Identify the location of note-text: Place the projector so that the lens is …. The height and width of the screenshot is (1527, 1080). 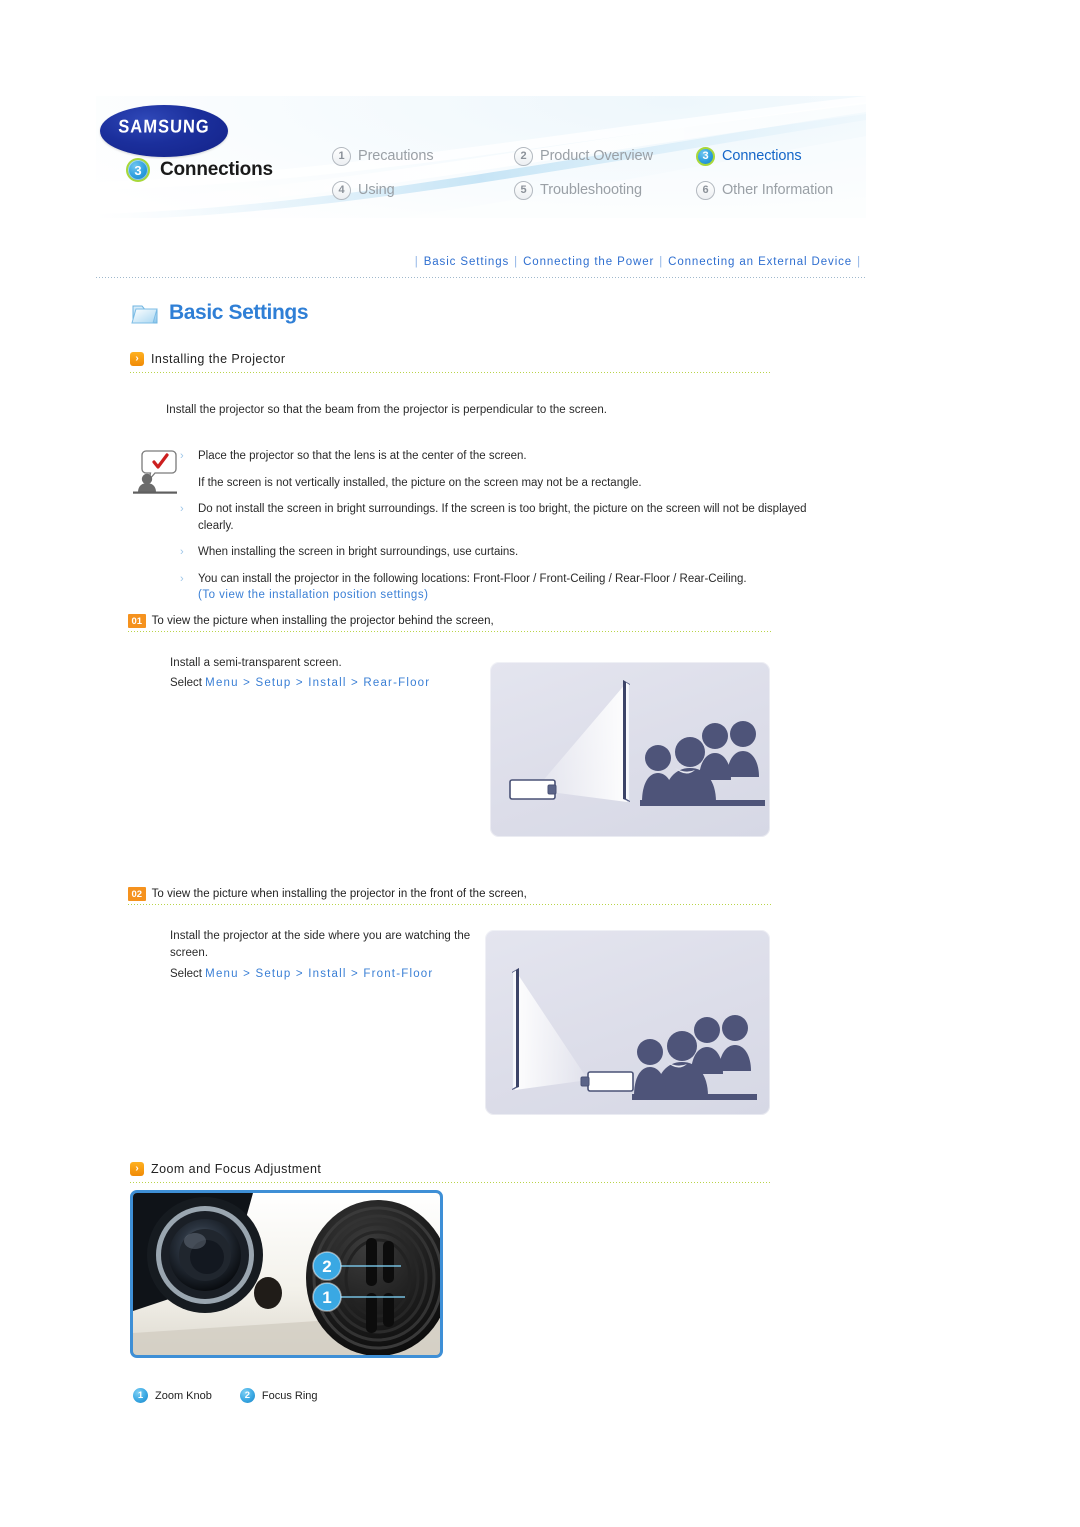
(362, 456).